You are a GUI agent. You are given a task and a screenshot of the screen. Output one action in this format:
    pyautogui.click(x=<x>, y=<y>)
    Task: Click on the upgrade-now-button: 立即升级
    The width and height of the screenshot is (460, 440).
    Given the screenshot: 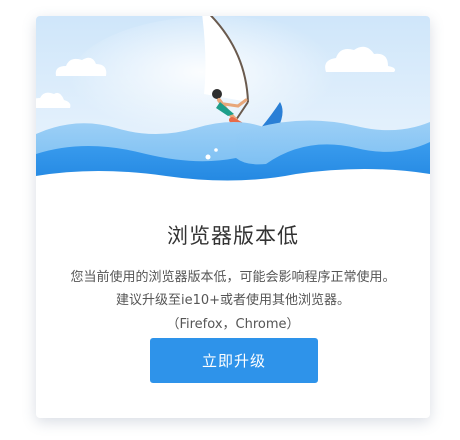 What is the action you would take?
    pyautogui.click(x=234, y=360)
    